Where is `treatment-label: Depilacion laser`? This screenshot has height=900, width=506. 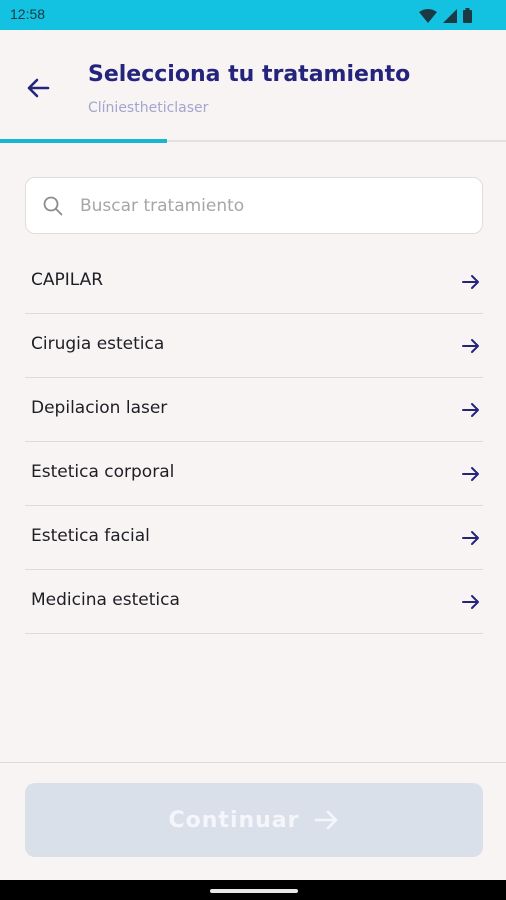 treatment-label: Depilacion laser is located at coordinates (99, 408).